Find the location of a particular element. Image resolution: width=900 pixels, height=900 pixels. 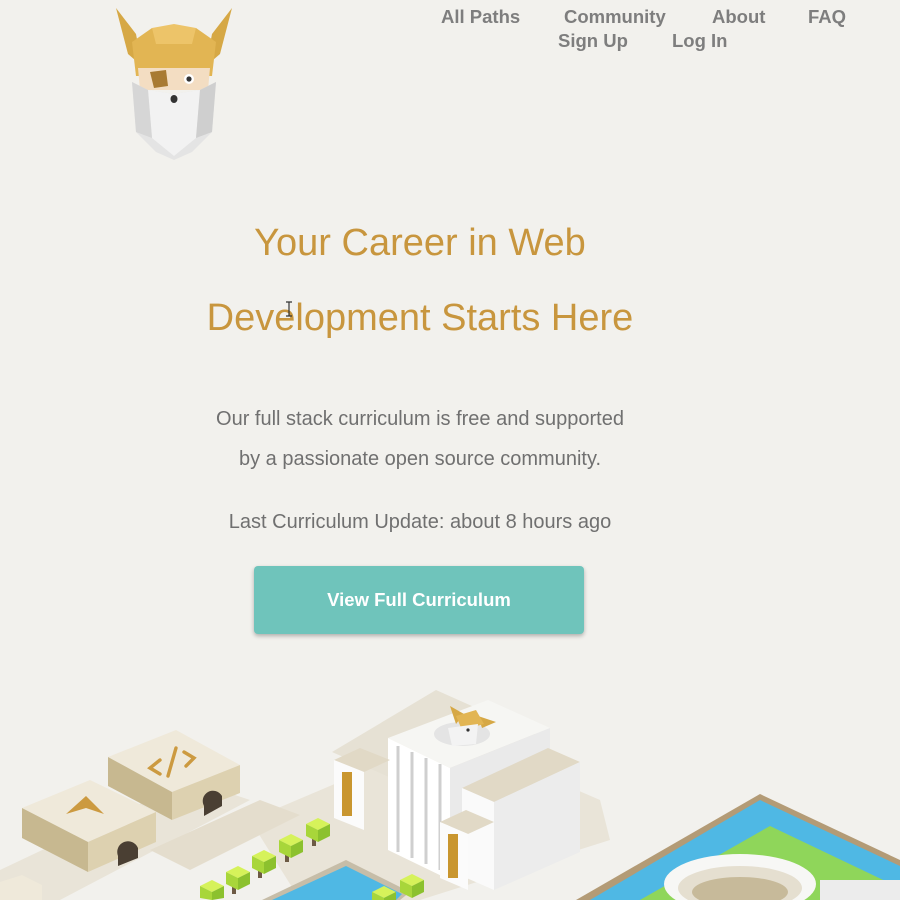

home-logo-link is located at coordinates (174, 84).